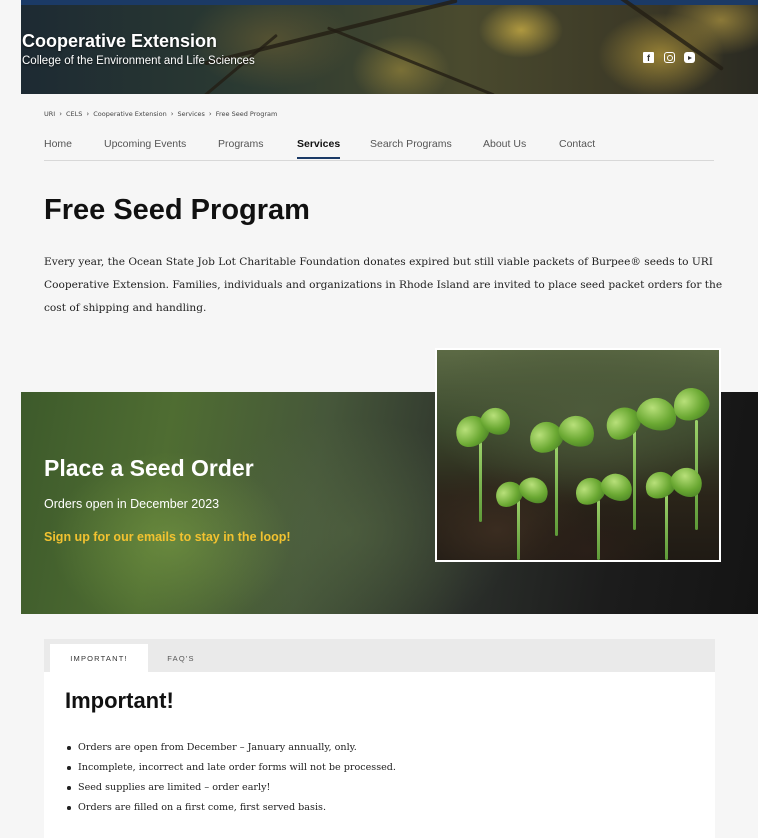 The width and height of the screenshot is (758, 838). Describe the element at coordinates (129, 114) in the screenshot. I see `breadcrumb-item: Cooperative Extension` at that location.